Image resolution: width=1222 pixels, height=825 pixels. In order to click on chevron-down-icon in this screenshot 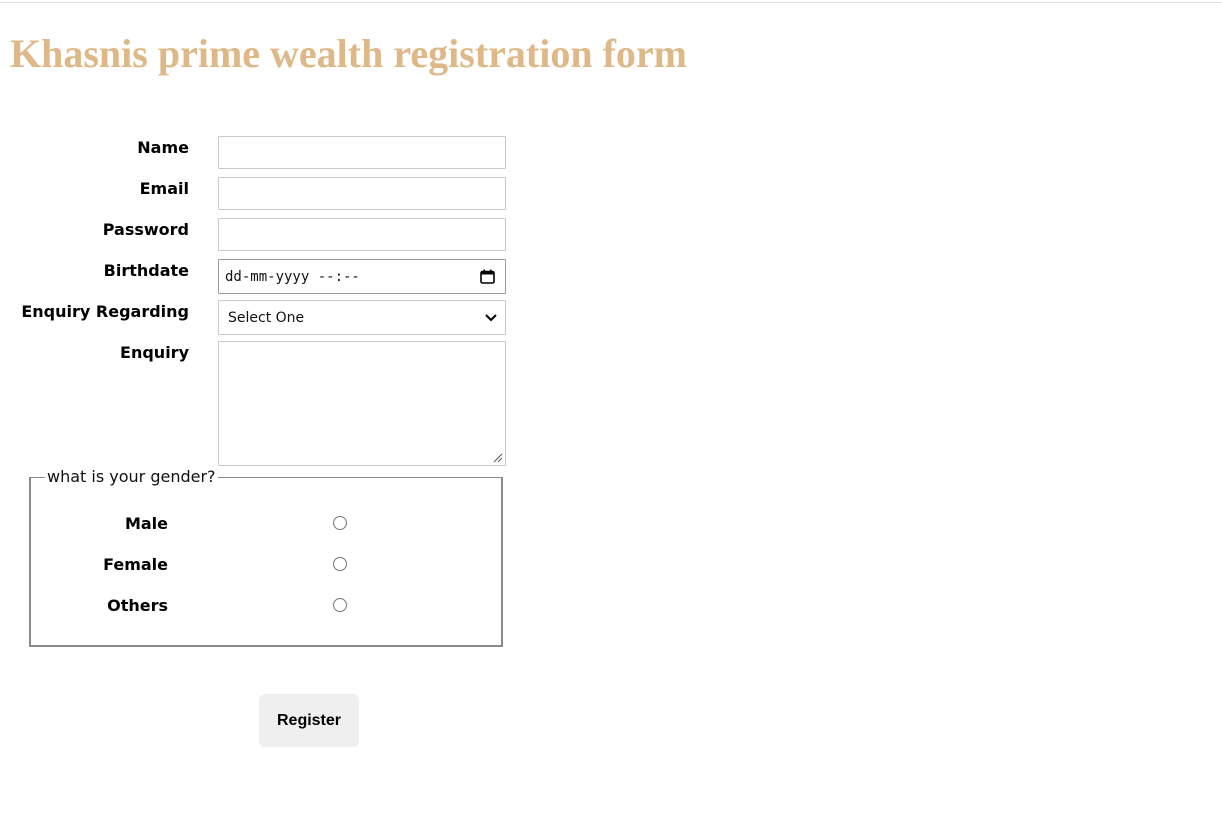, I will do `click(491, 318)`.